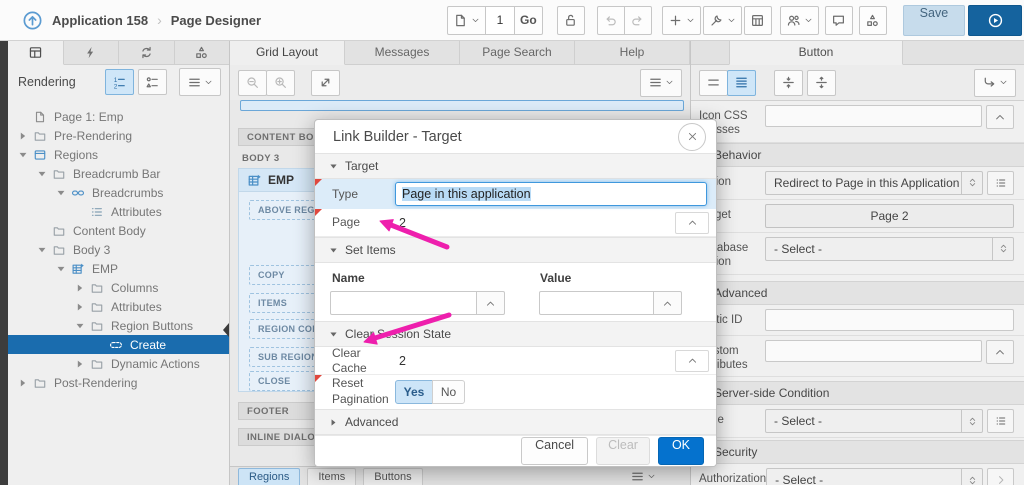  I want to click on page-selector-button, so click(466, 20).